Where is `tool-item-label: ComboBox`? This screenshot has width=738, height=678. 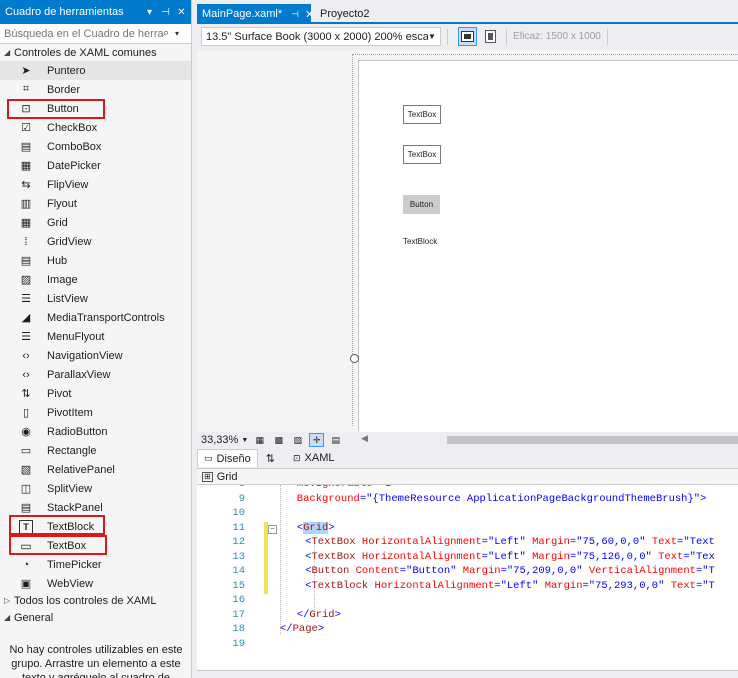 tool-item-label: ComboBox is located at coordinates (74, 146).